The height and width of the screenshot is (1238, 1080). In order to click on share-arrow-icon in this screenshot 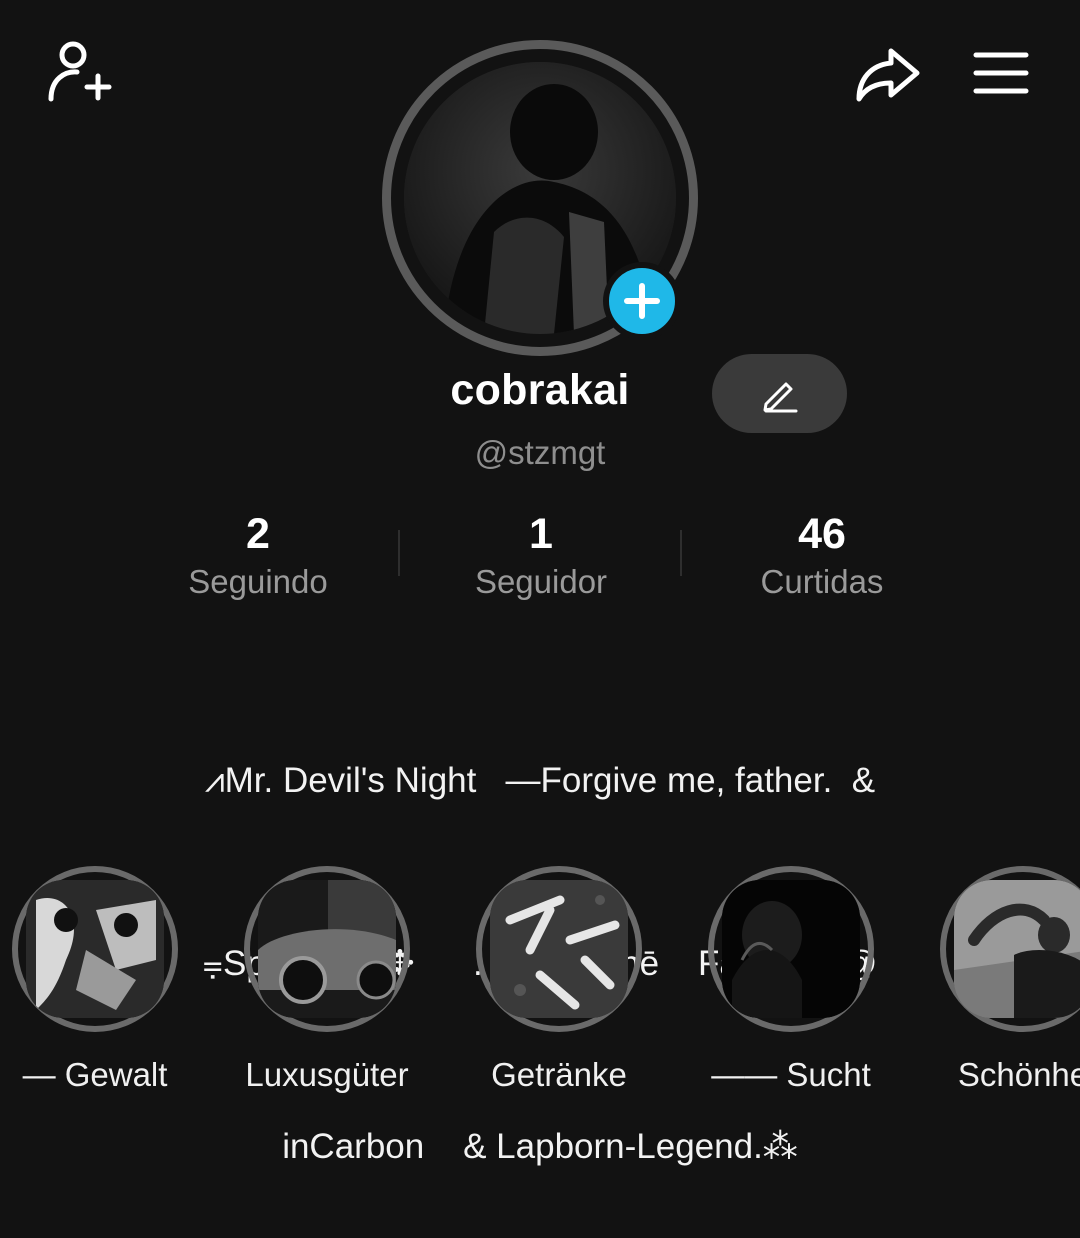, I will do `click(888, 75)`.